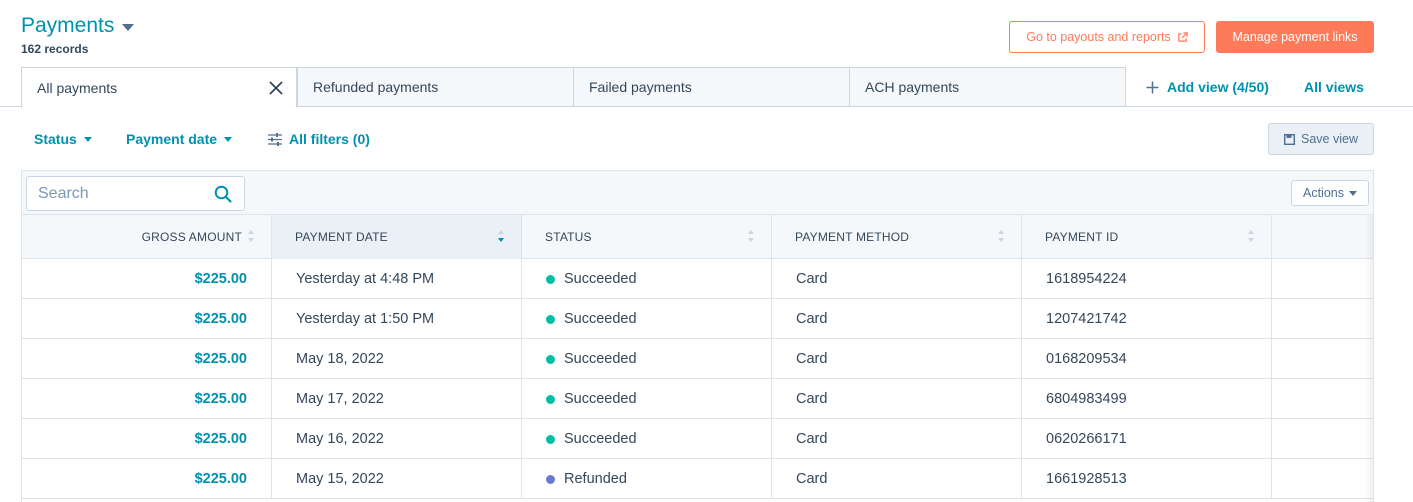  I want to click on external-link-icon, so click(1182, 36).